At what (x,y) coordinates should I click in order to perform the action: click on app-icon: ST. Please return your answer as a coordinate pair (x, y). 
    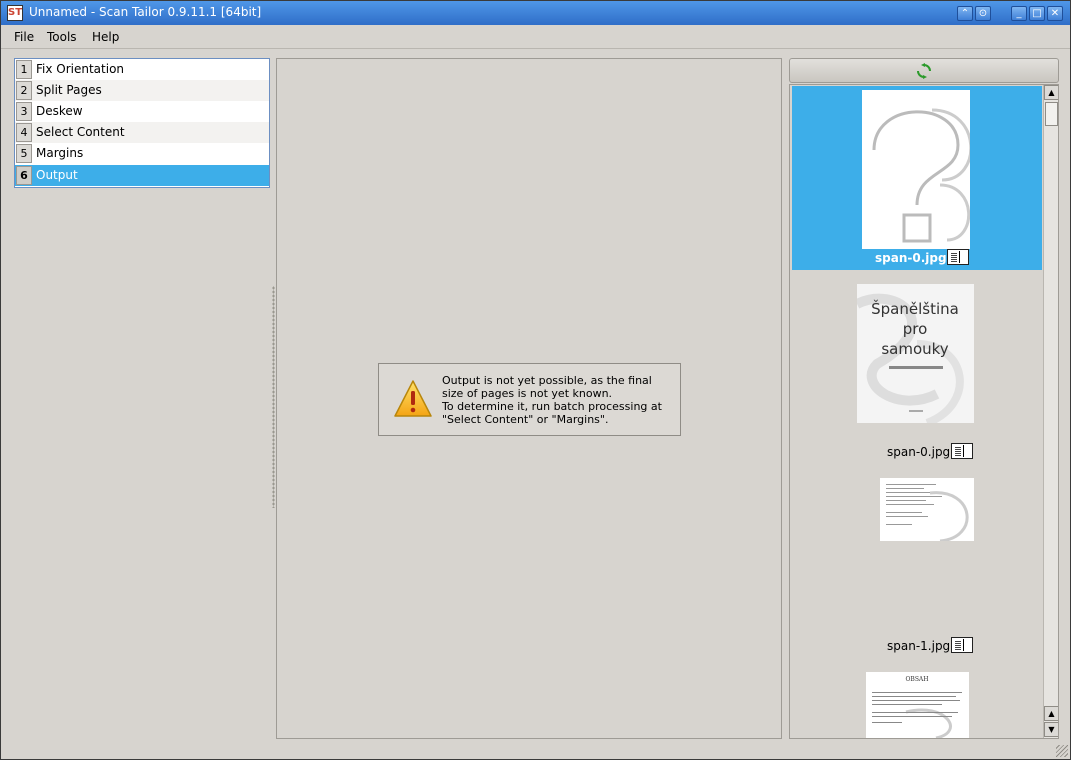
    Looking at the image, I should click on (15, 13).